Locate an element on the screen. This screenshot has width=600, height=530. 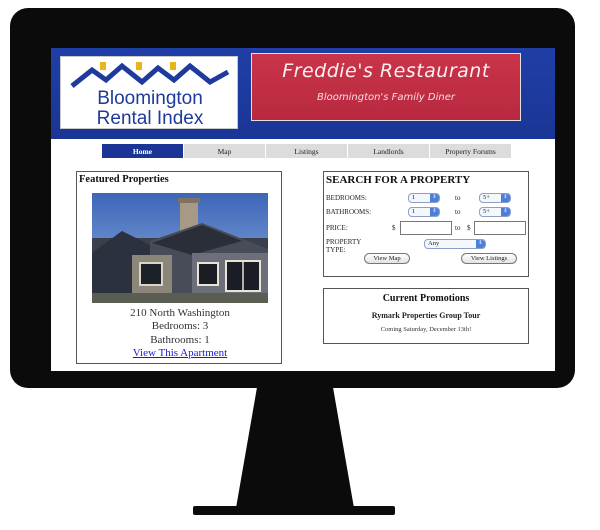
search-title: SEARCH FOR A PROPERTY is located at coordinates (398, 180).